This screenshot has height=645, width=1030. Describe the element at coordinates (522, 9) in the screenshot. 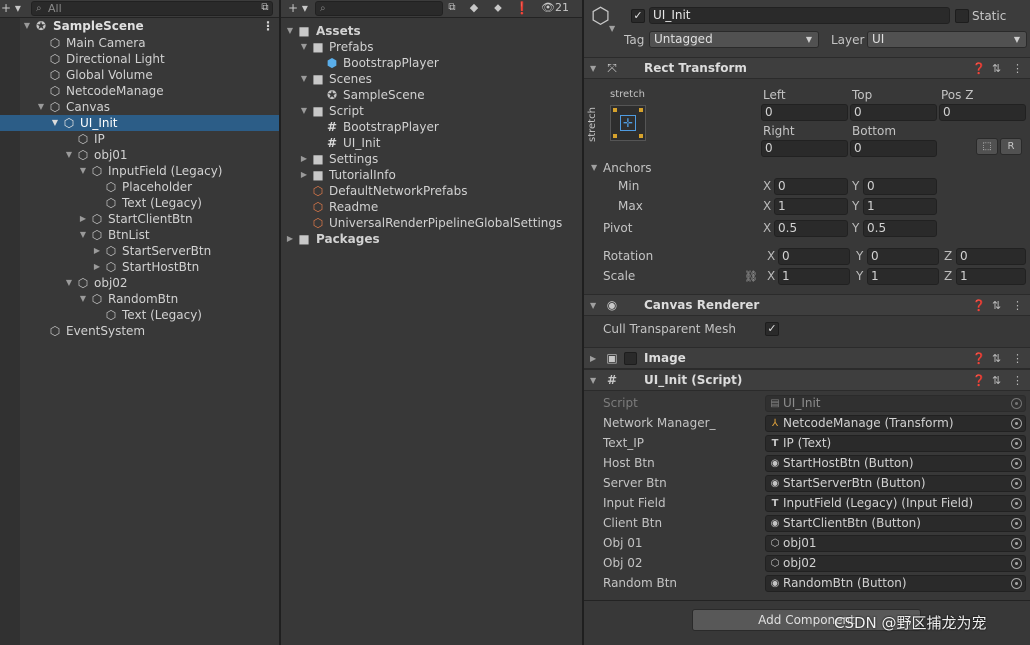

I see `warning-icon: ❗` at that location.